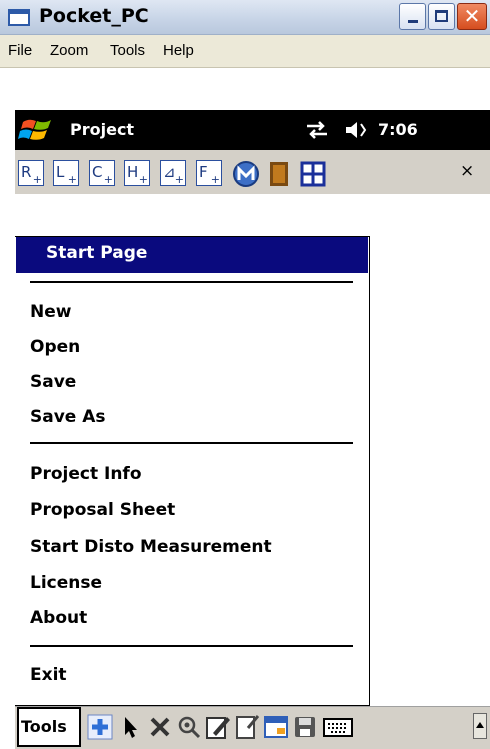  I want to click on window-title: Pocket_PC, so click(94, 16).